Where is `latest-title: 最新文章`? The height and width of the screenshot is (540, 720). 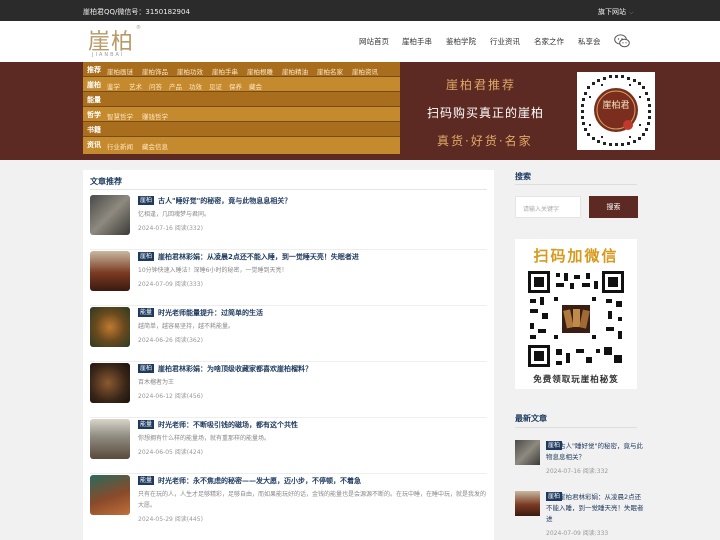 latest-title: 最新文章 is located at coordinates (531, 418).